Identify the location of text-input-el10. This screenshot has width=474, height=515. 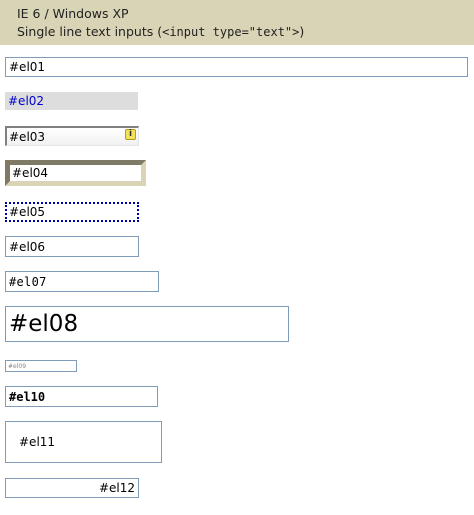
(81, 396).